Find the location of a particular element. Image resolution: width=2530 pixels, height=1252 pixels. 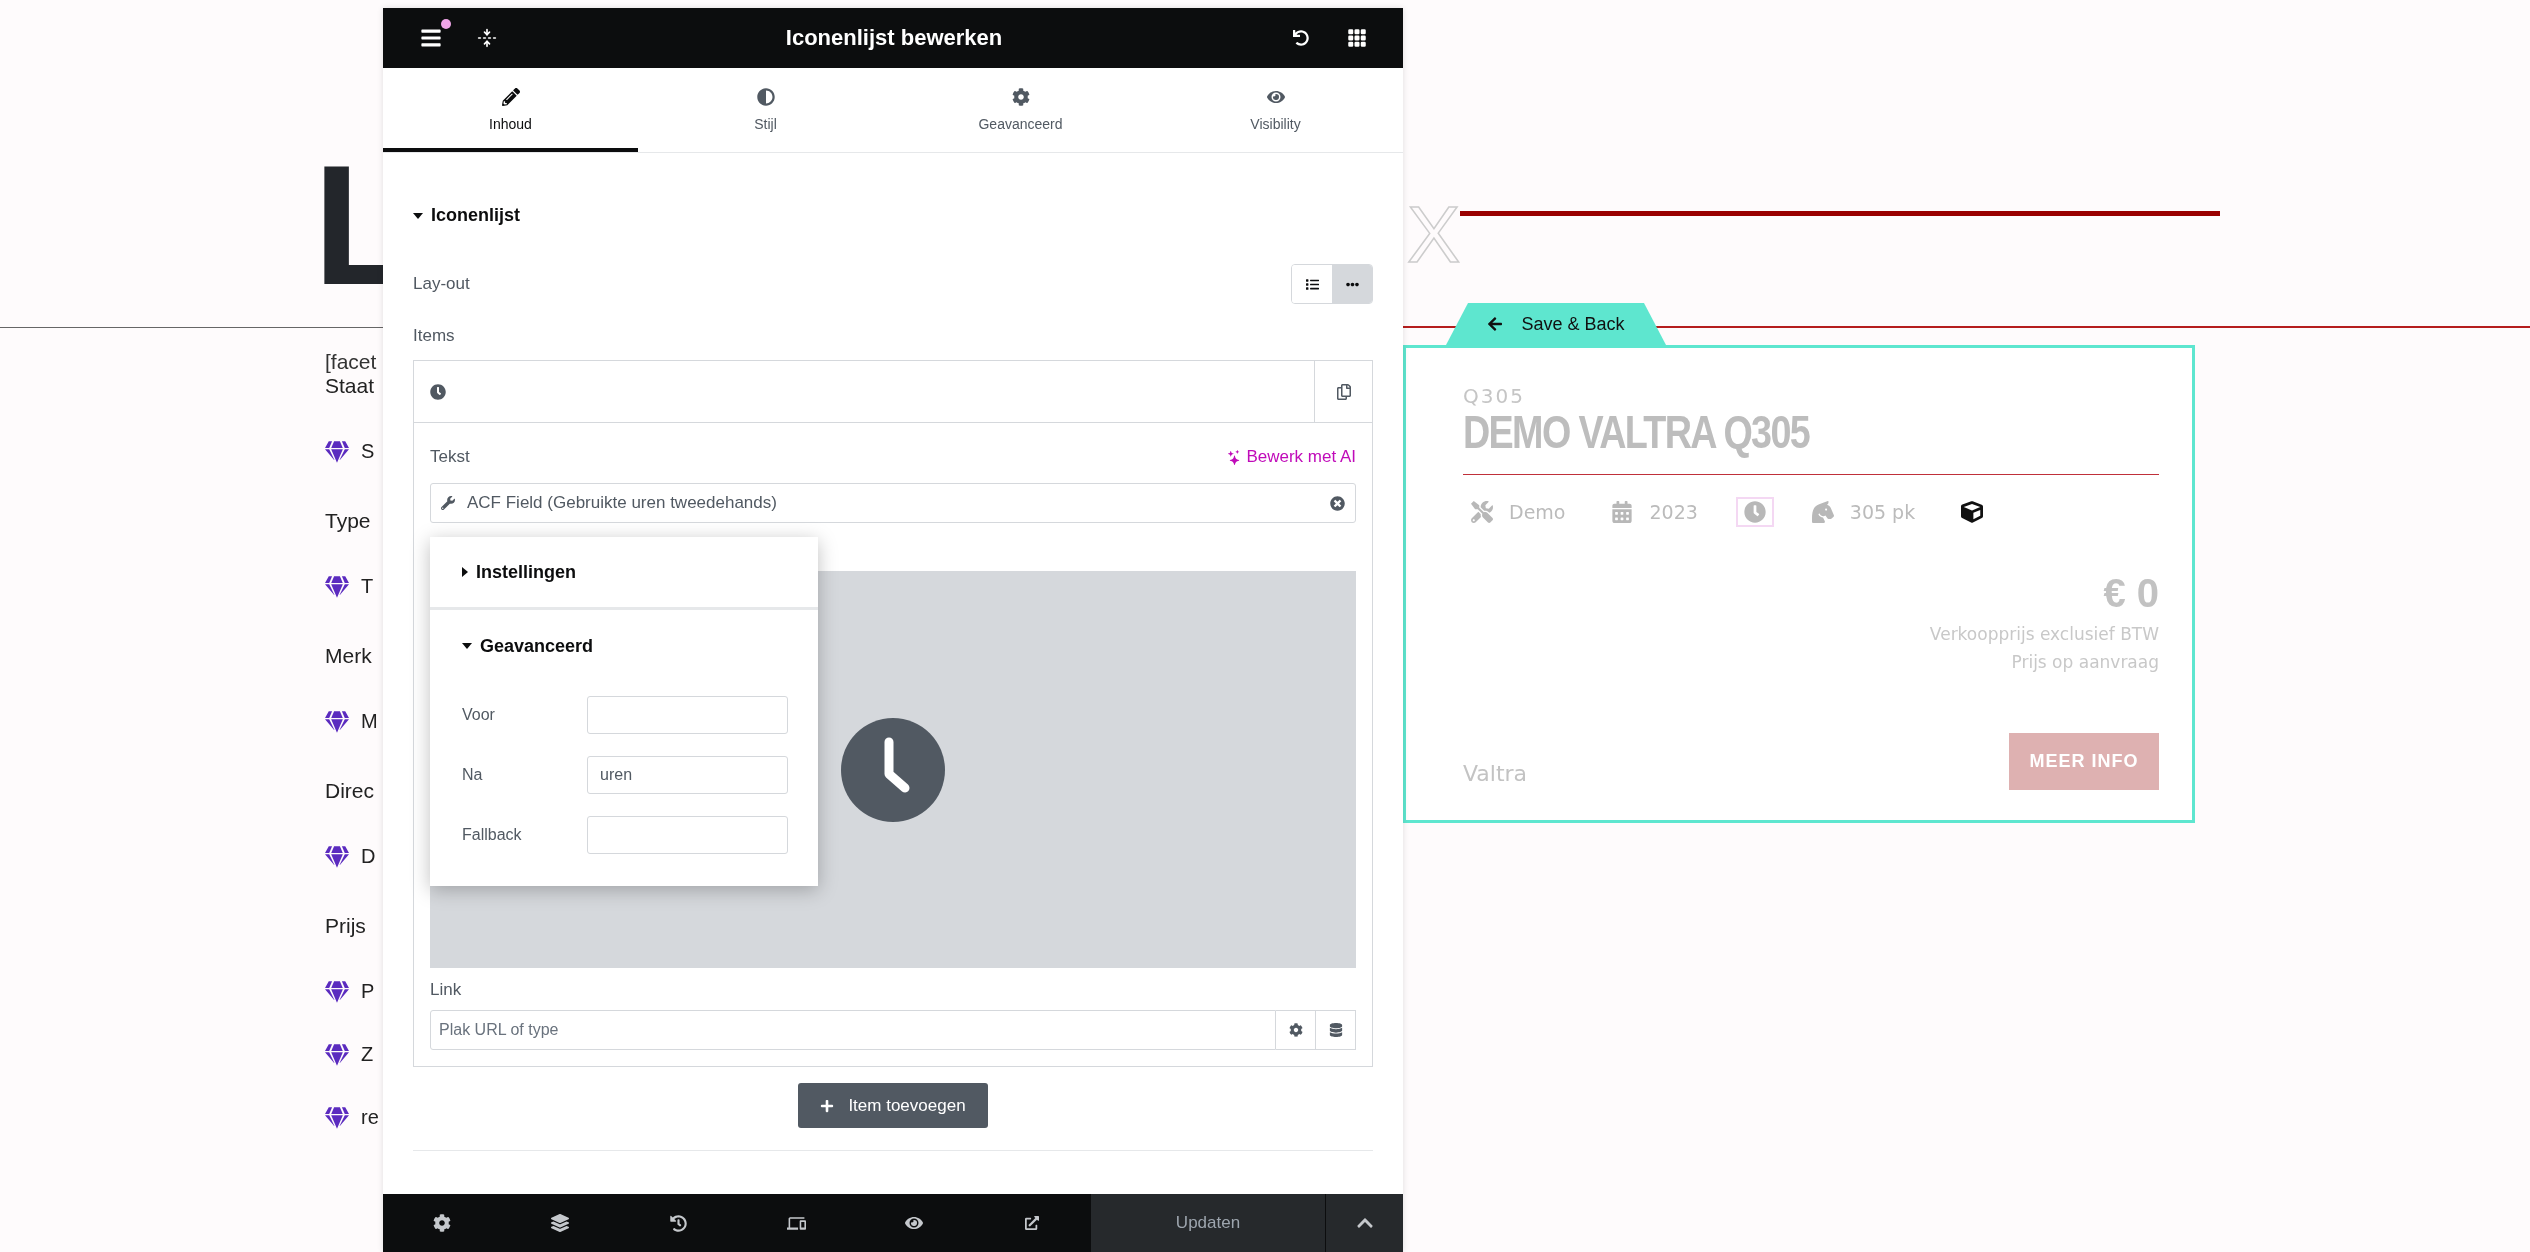

panel-tab: Geavanceerd is located at coordinates (1020, 110).